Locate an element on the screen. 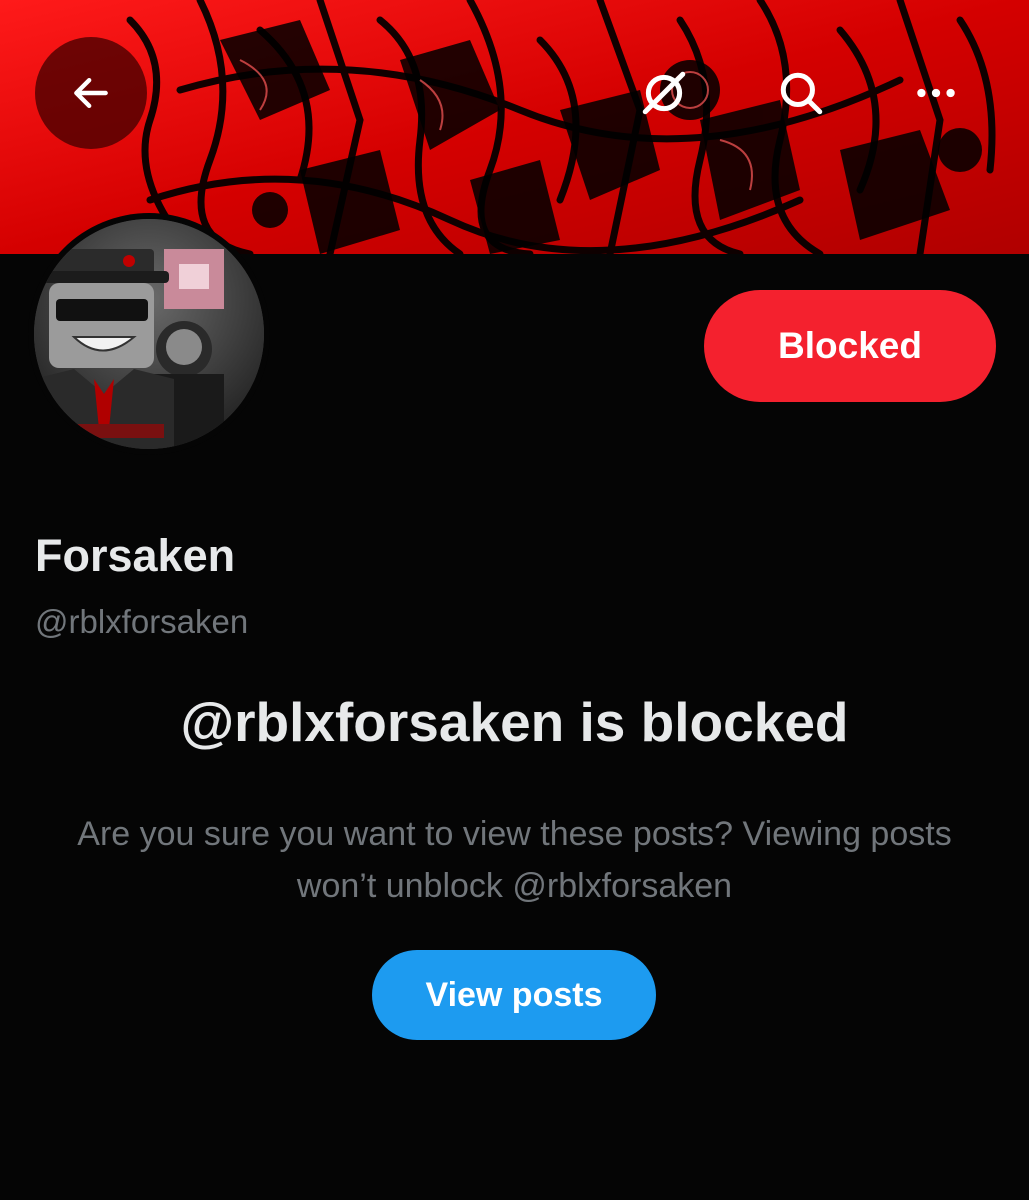 The image size is (1029, 1200). blocked-button: Blocked is located at coordinates (850, 346).